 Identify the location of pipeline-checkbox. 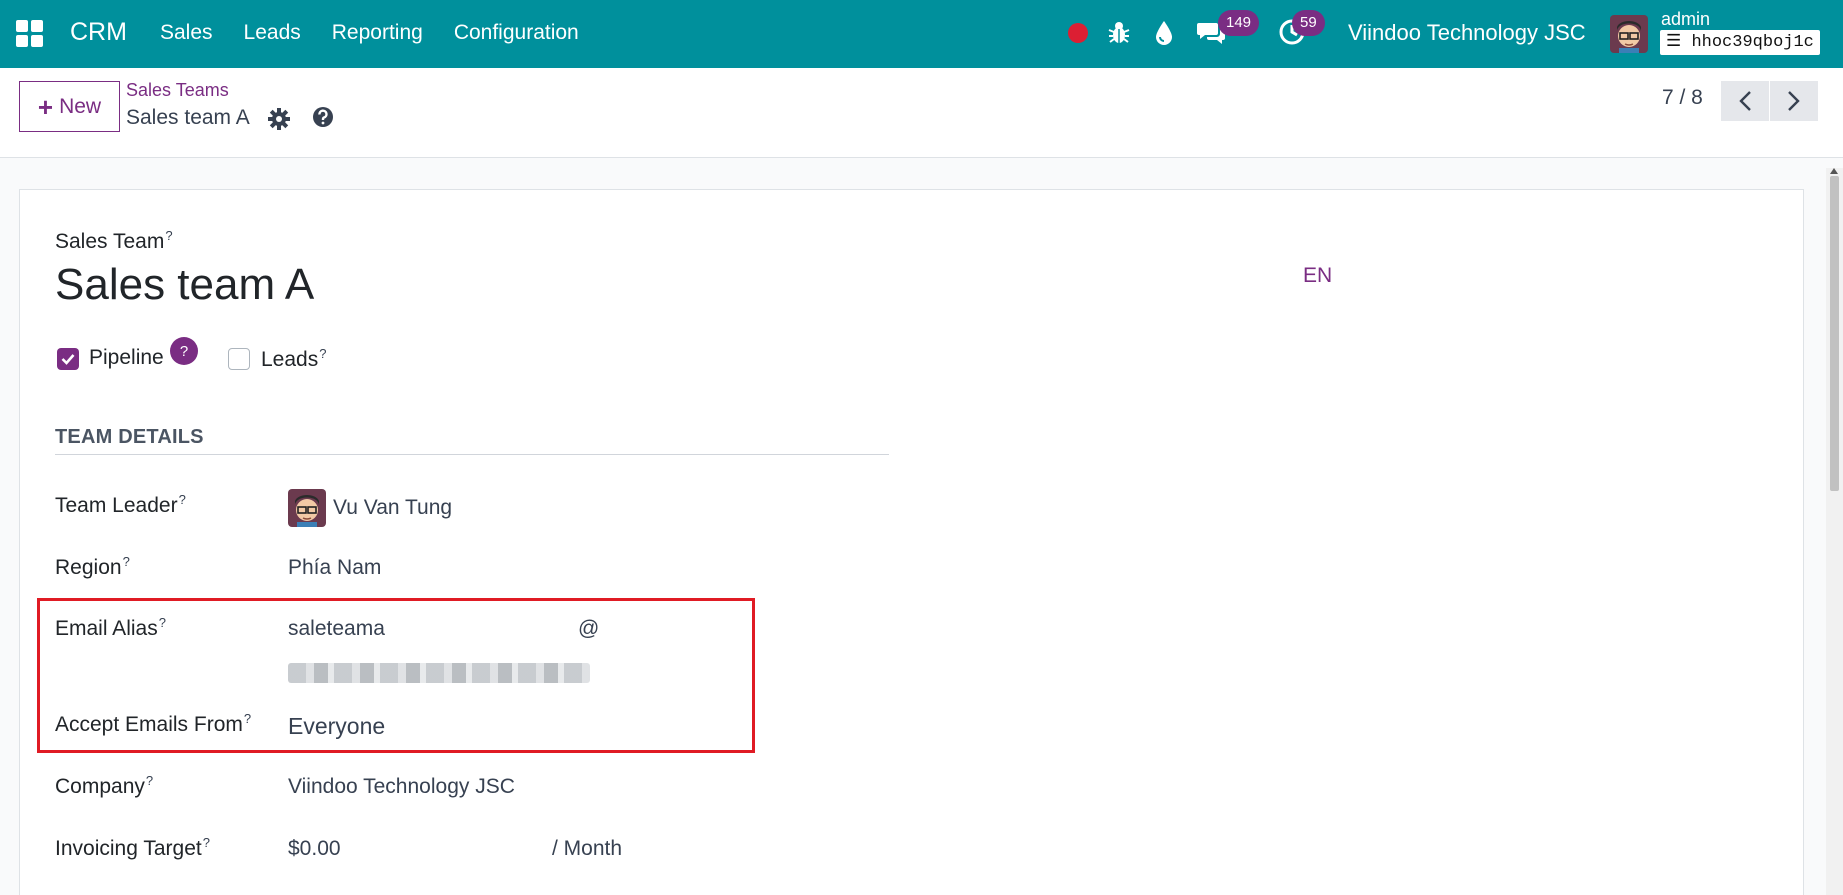
(68, 359).